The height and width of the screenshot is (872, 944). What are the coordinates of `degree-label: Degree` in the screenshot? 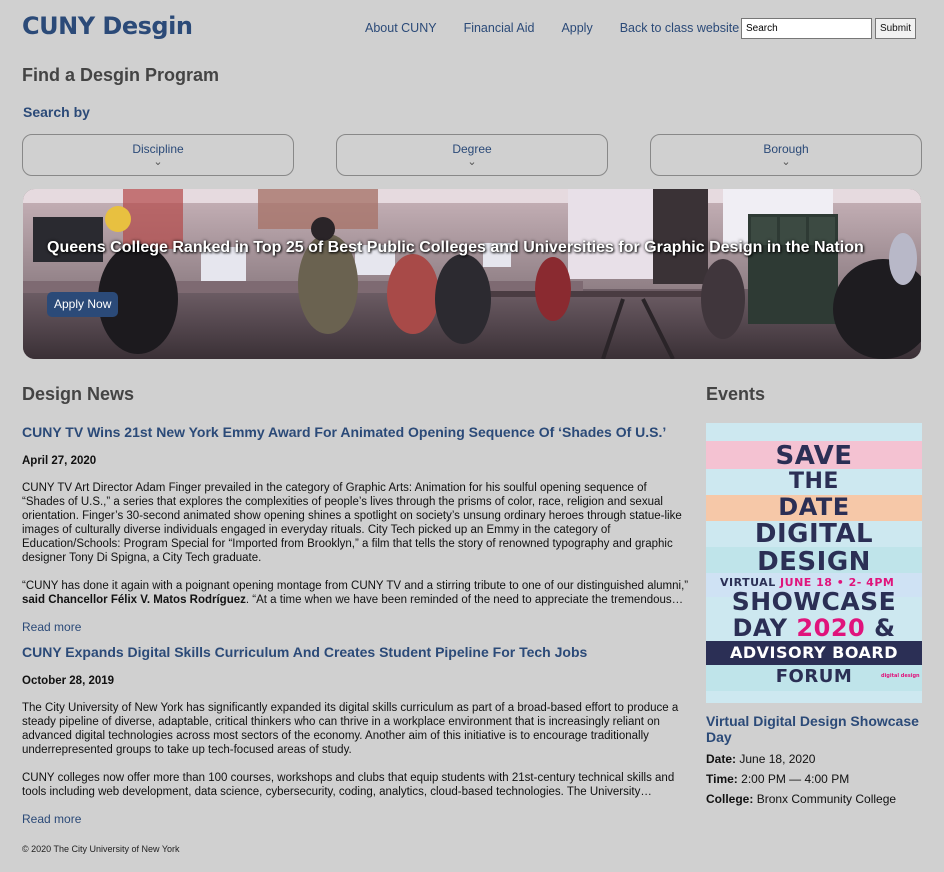 It's located at (472, 149).